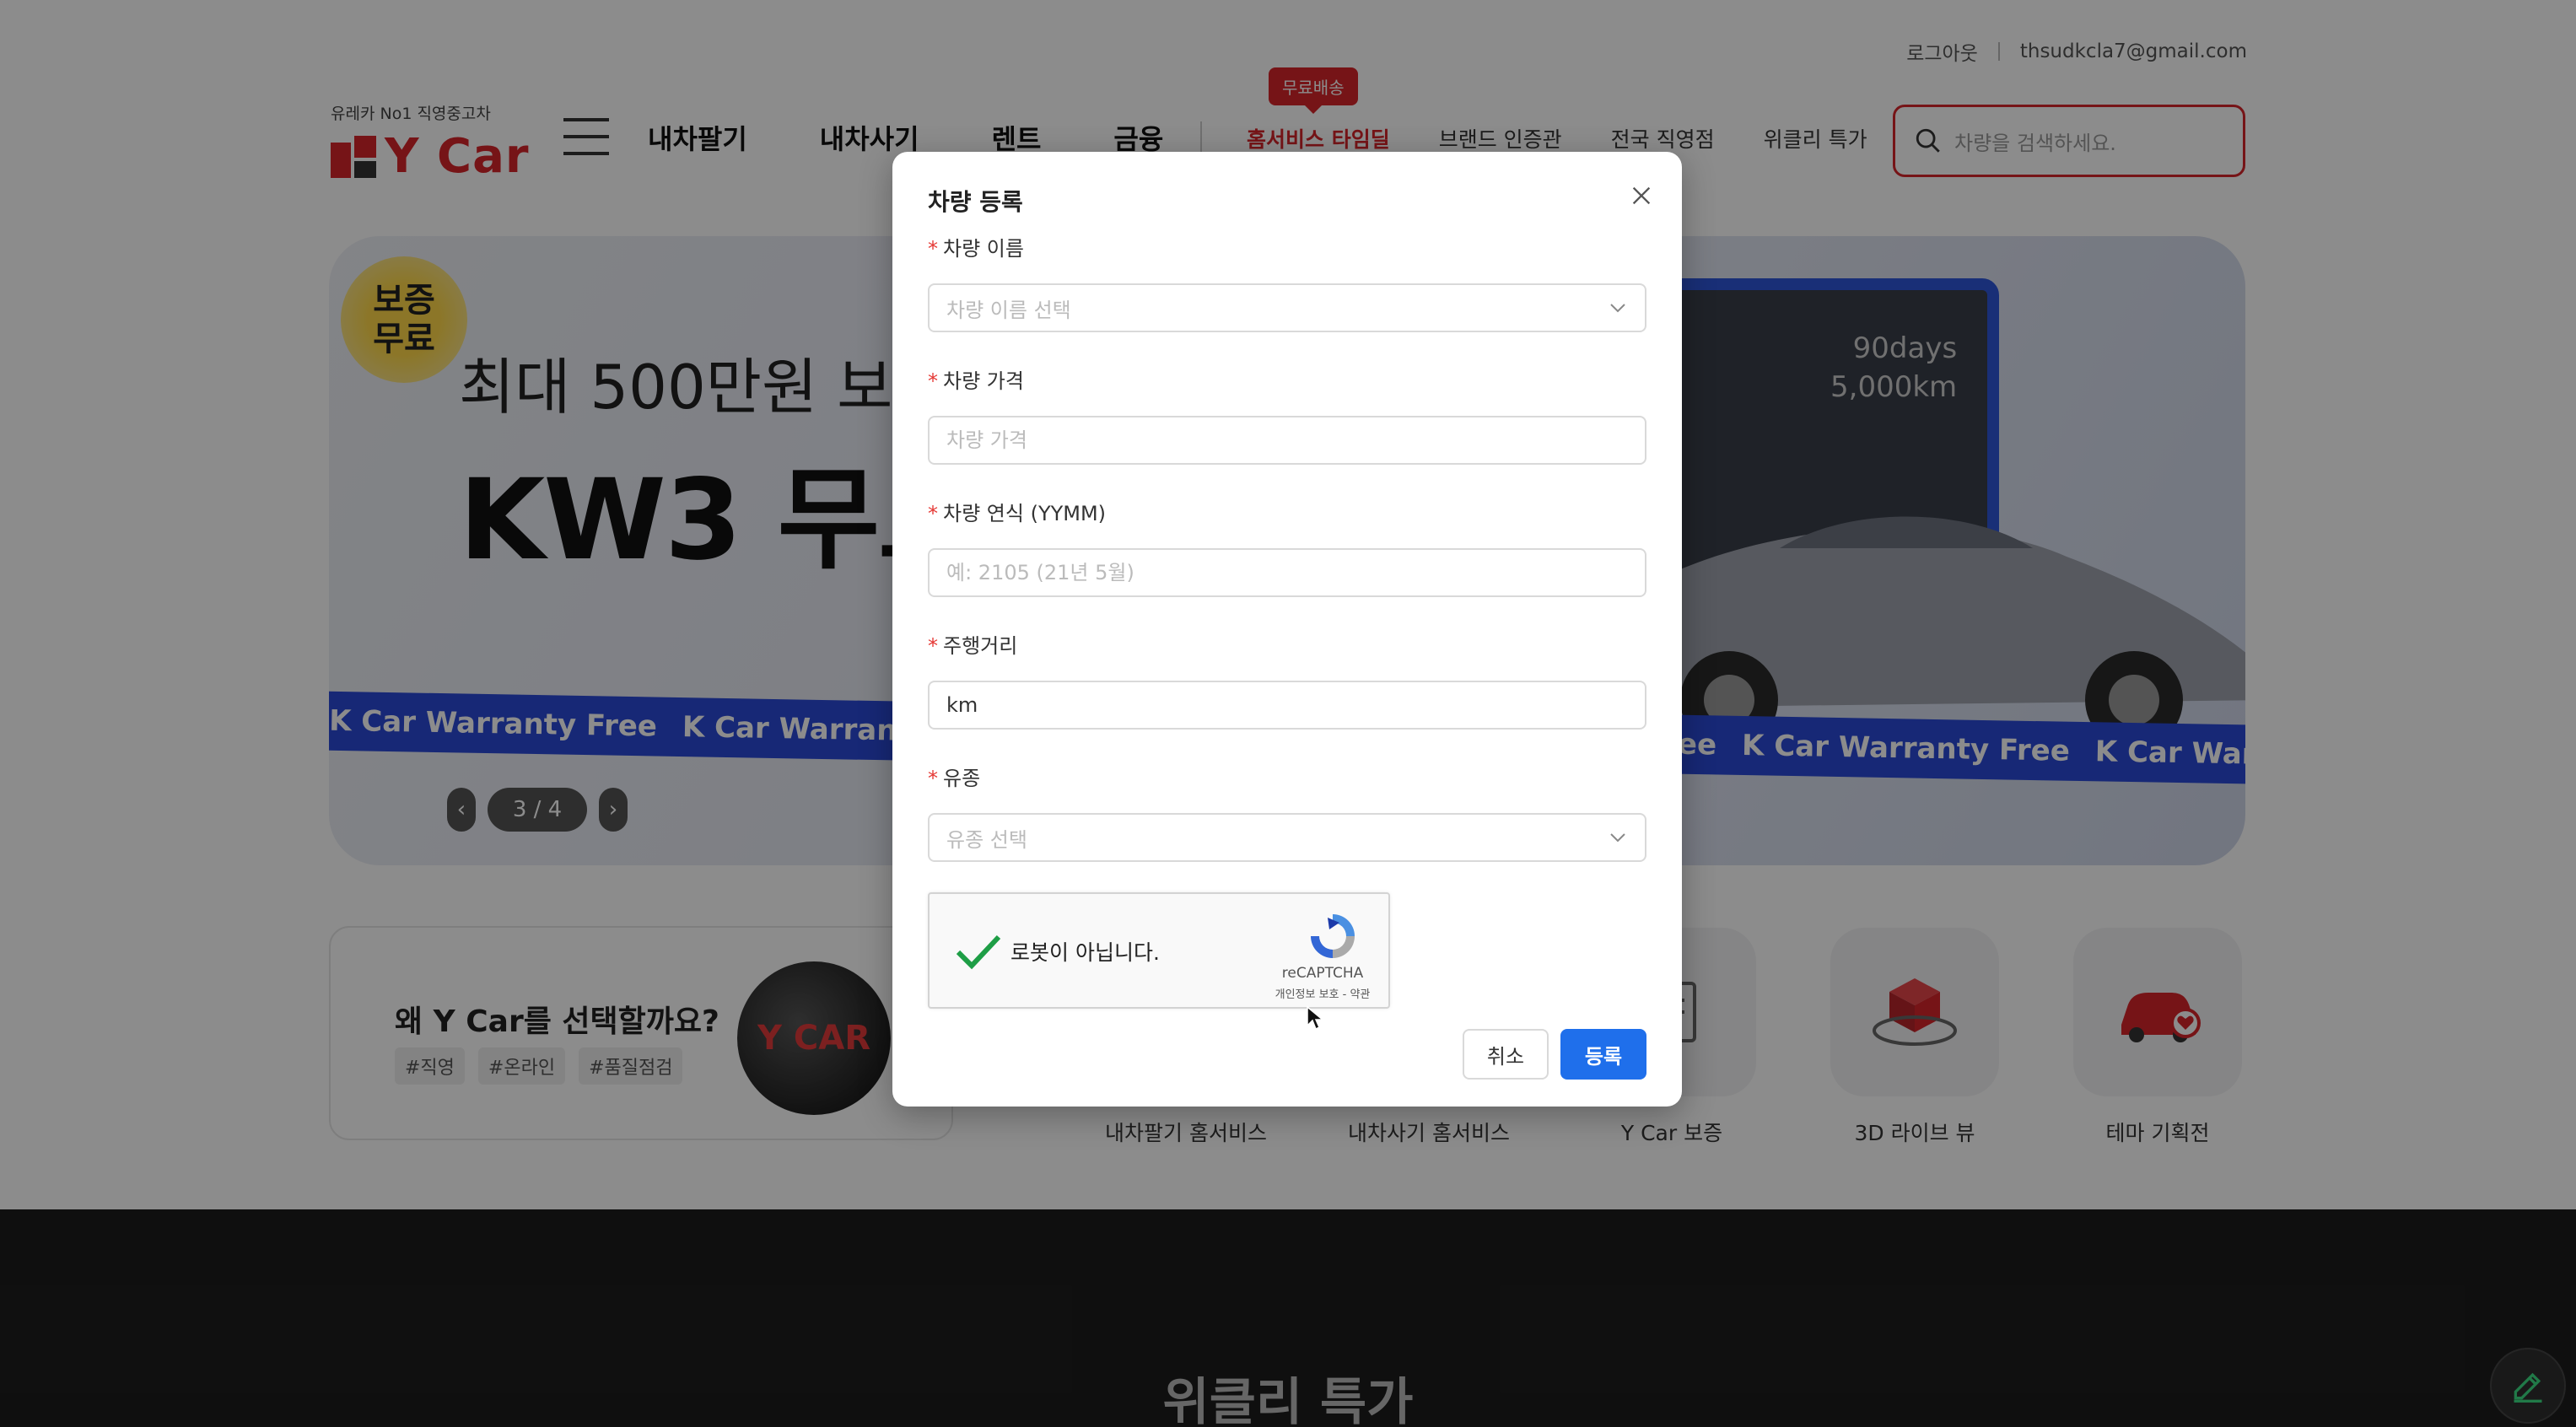 Image resolution: width=2576 pixels, height=1427 pixels. I want to click on vehicle-year-wrapper, so click(1287, 572).